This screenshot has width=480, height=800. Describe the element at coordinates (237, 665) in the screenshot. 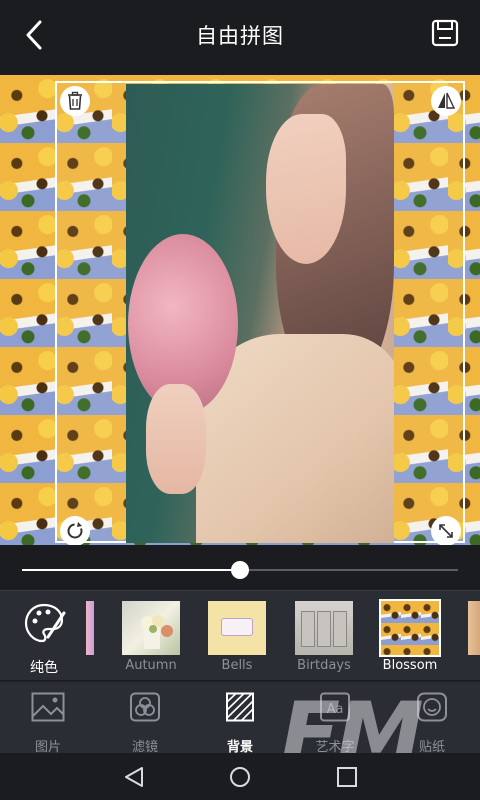

I see `background-label-bells: Bells` at that location.